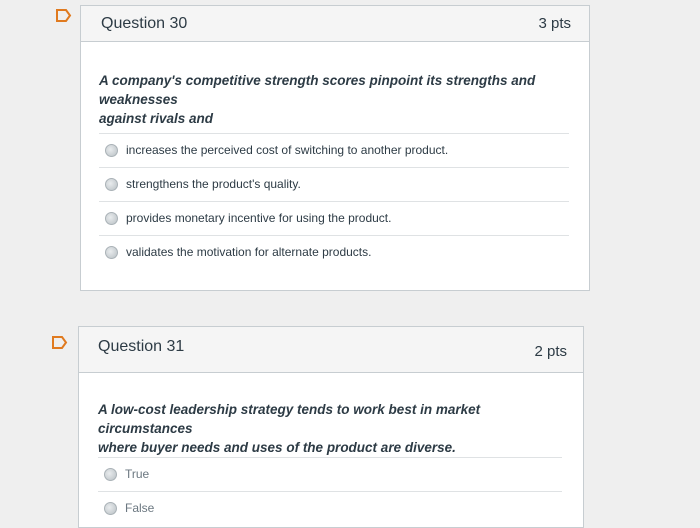 The image size is (700, 528). What do you see at coordinates (334, 183) in the screenshot?
I see `answer-option: strengthens the product's quality.` at bounding box center [334, 183].